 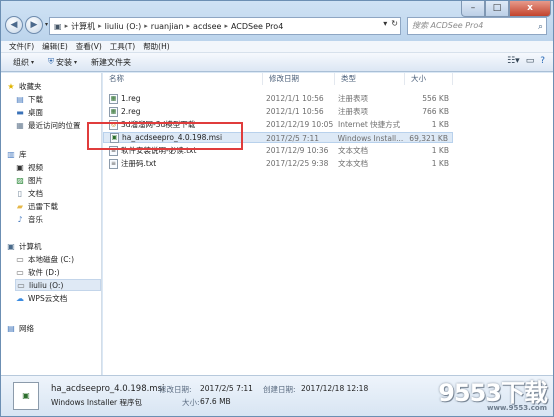 I want to click on video-icon: ▣, so click(x=20, y=167).